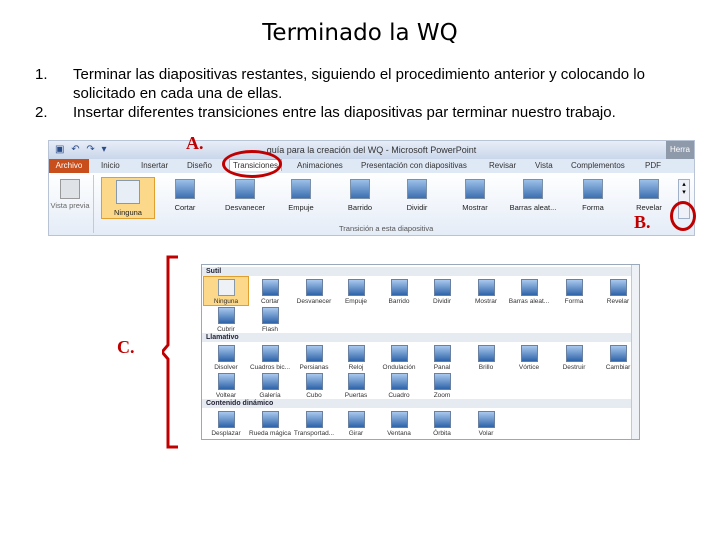  Describe the element at coordinates (680, 150) in the screenshot. I see `tools-tab: Herra` at that location.